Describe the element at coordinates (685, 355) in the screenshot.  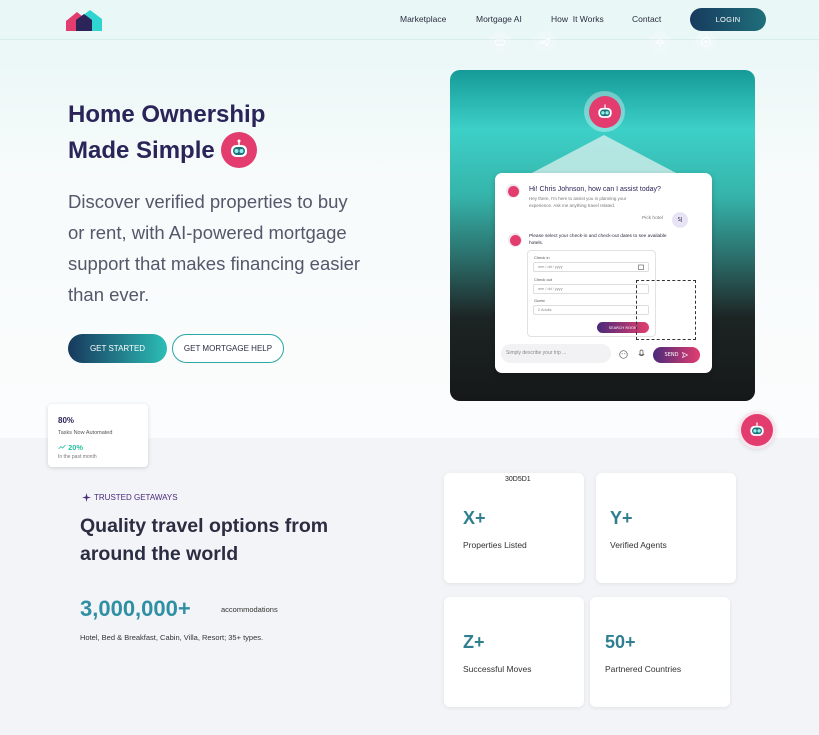
I see `send-icon` at that location.